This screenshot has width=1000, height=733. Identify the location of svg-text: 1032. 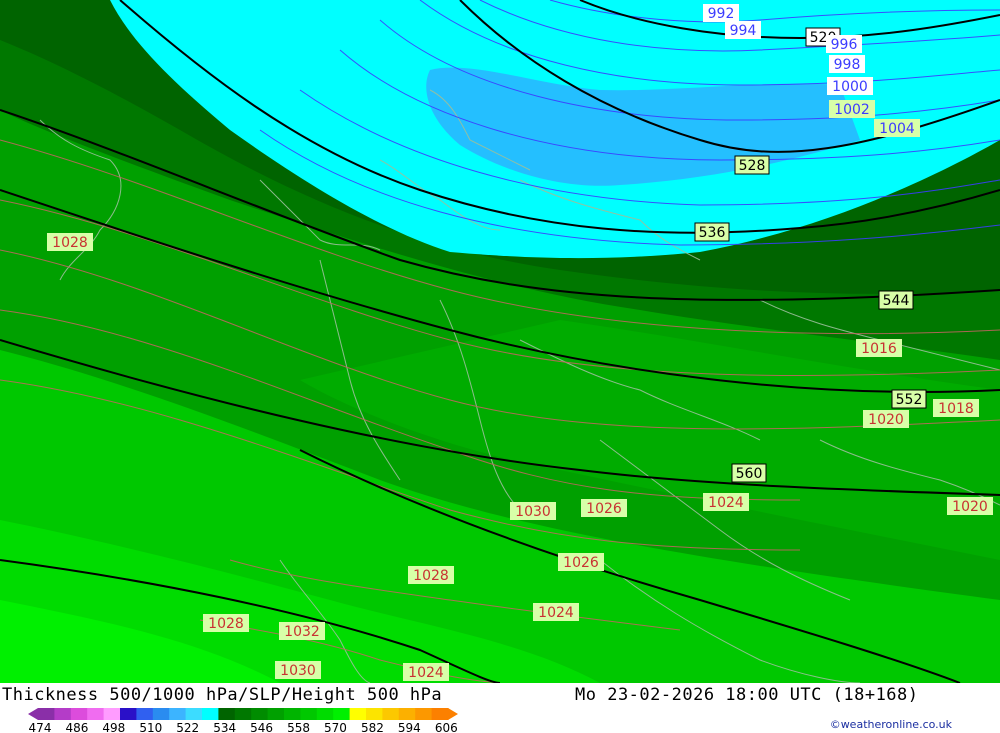
(302, 632).